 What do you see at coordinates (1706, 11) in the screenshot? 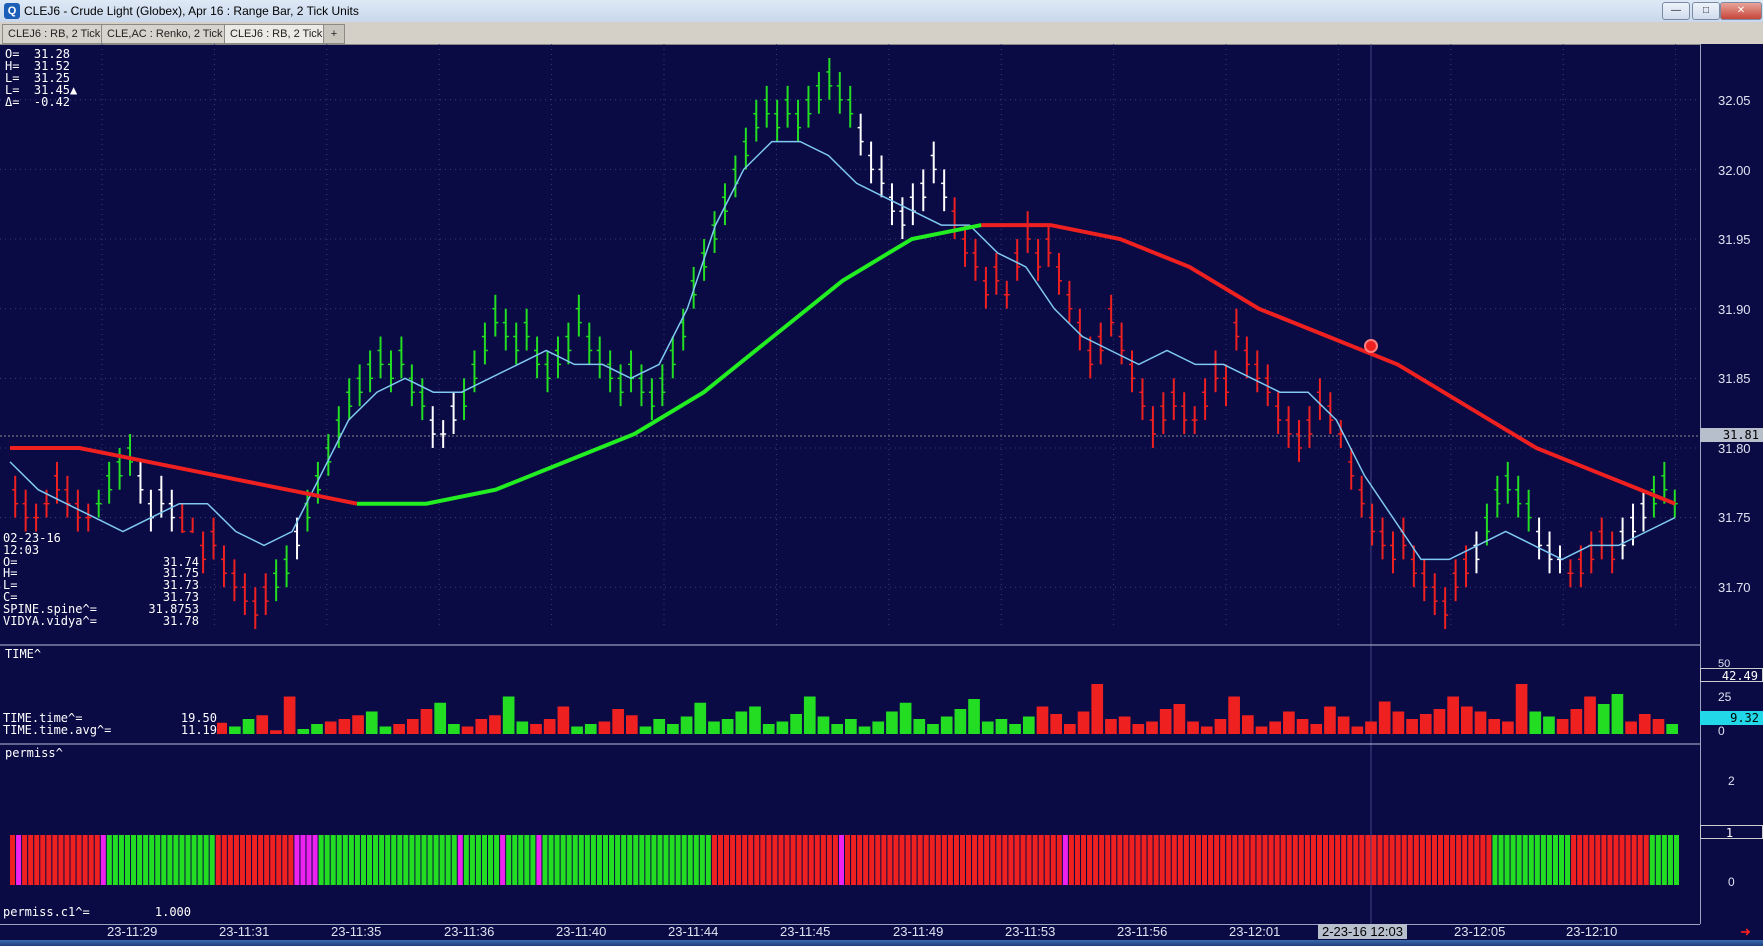
I see `maximize-button: □` at bounding box center [1706, 11].